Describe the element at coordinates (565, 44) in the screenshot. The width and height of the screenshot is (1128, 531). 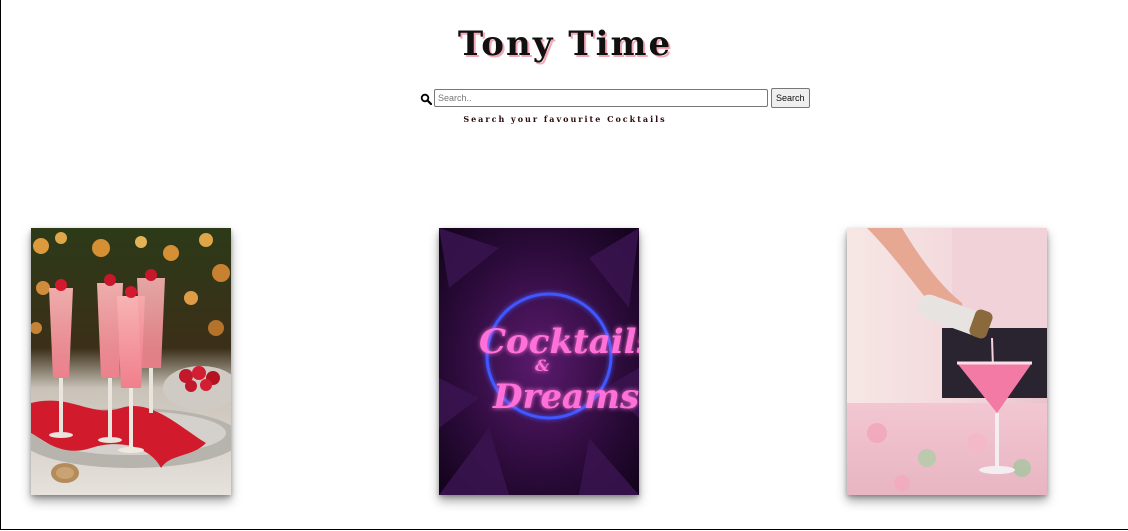
I see `page-title: Tony Time` at that location.